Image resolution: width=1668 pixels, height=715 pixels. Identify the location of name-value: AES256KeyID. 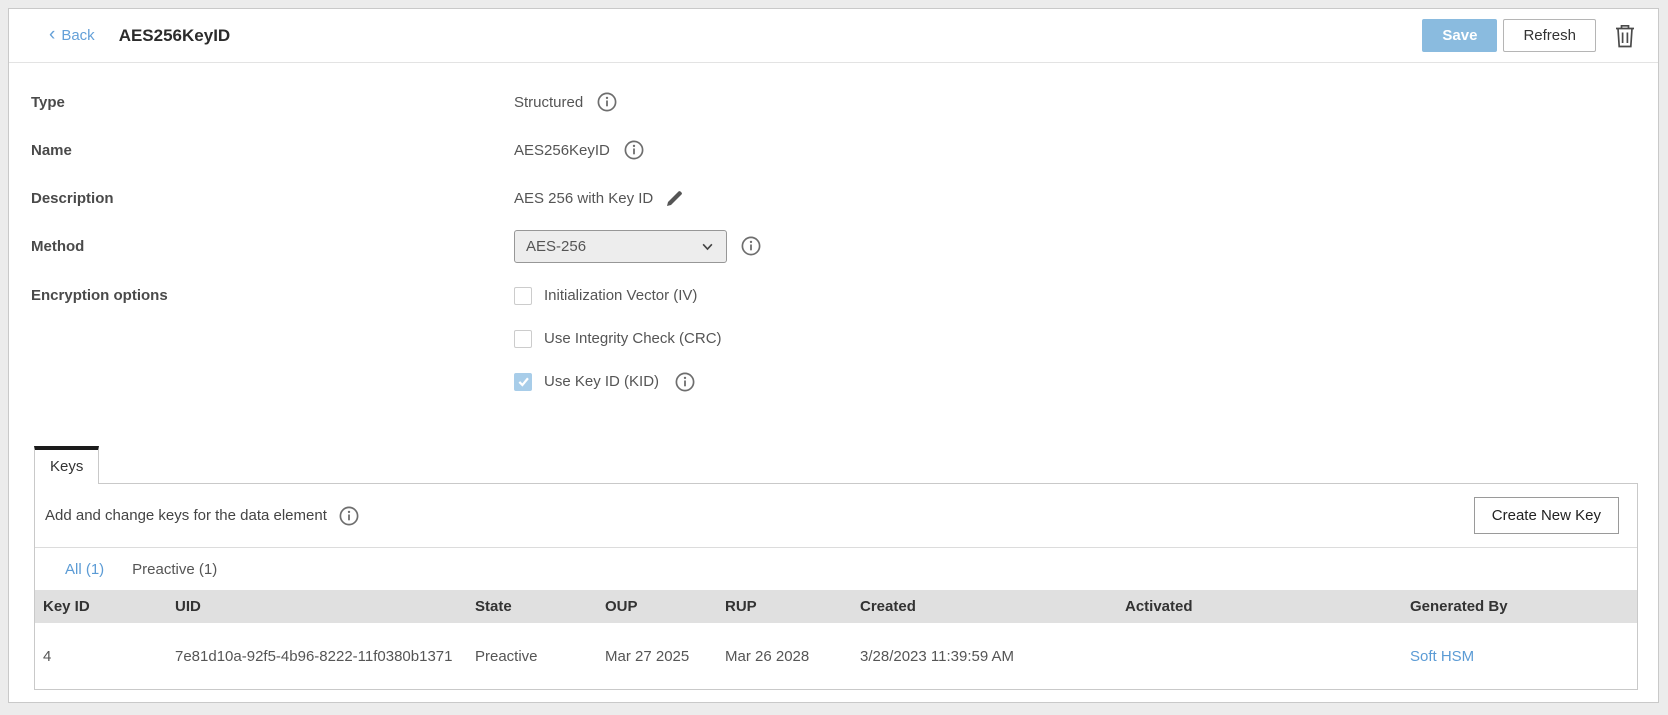
(562, 150).